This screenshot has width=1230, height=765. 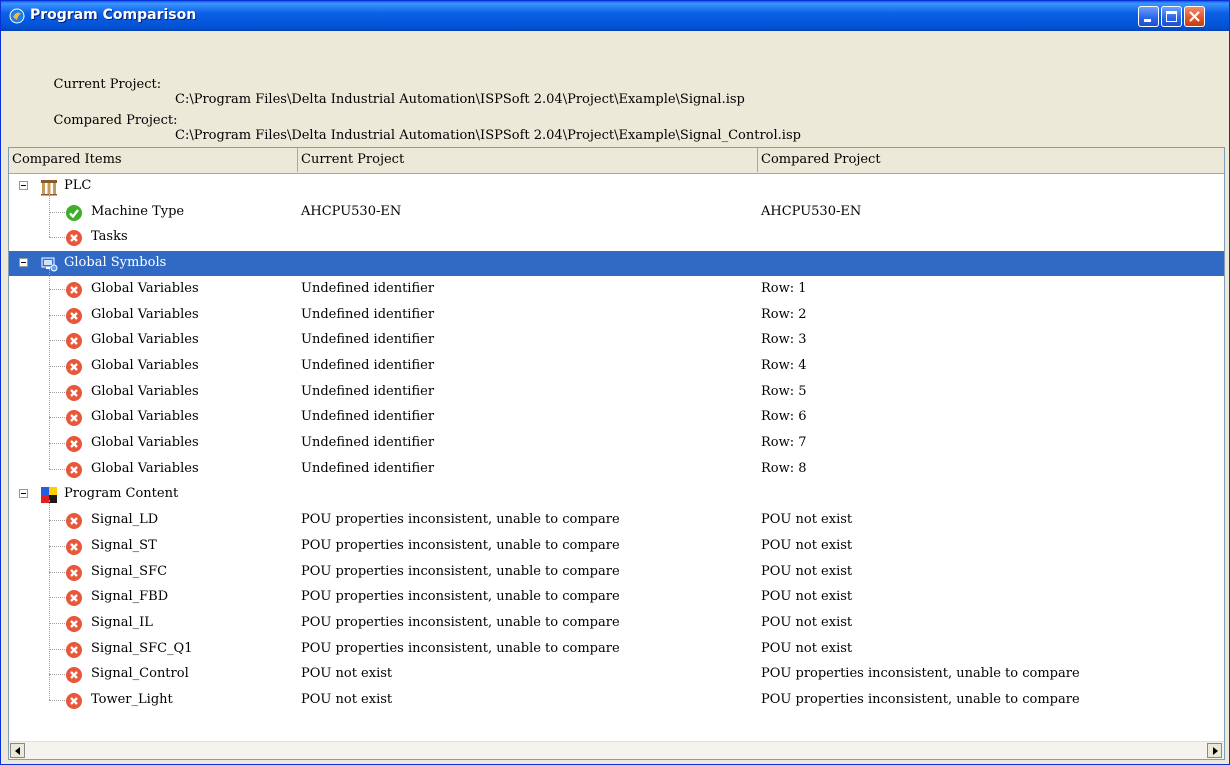 I want to click on maximize-icon, so click(x=1171, y=16).